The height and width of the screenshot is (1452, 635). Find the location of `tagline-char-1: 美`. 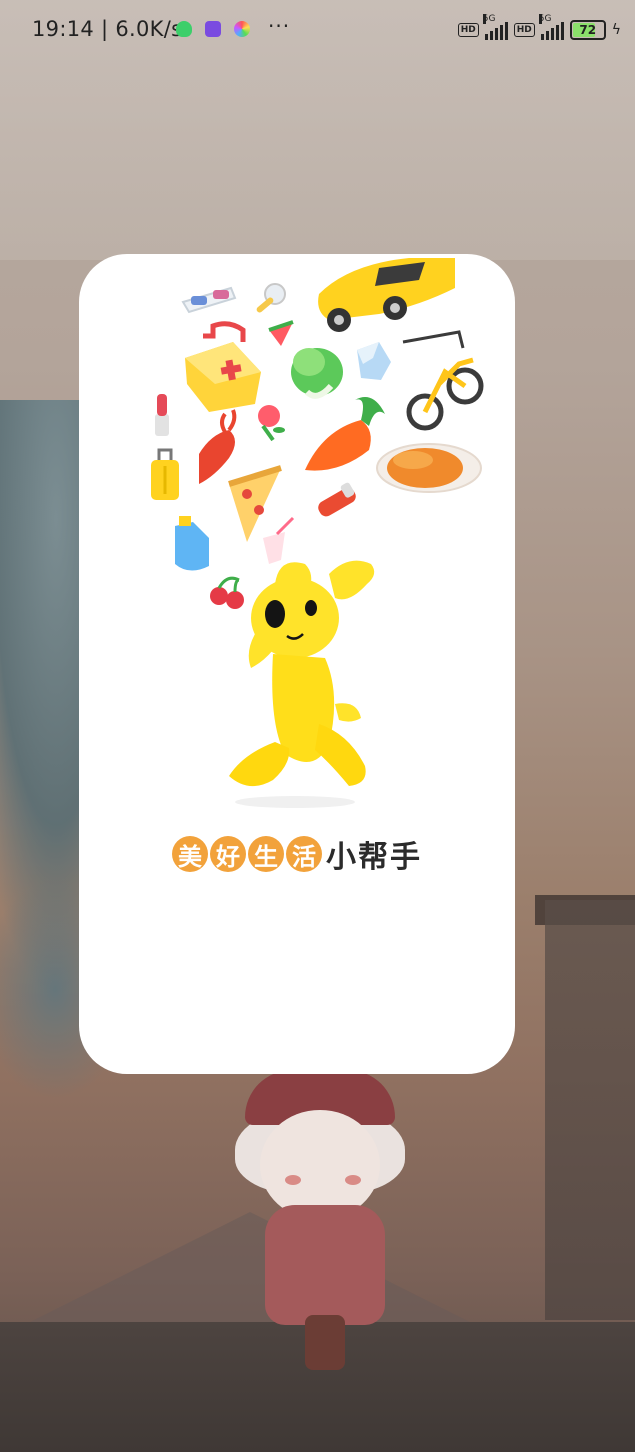

tagline-char-1: 美 is located at coordinates (190, 854).